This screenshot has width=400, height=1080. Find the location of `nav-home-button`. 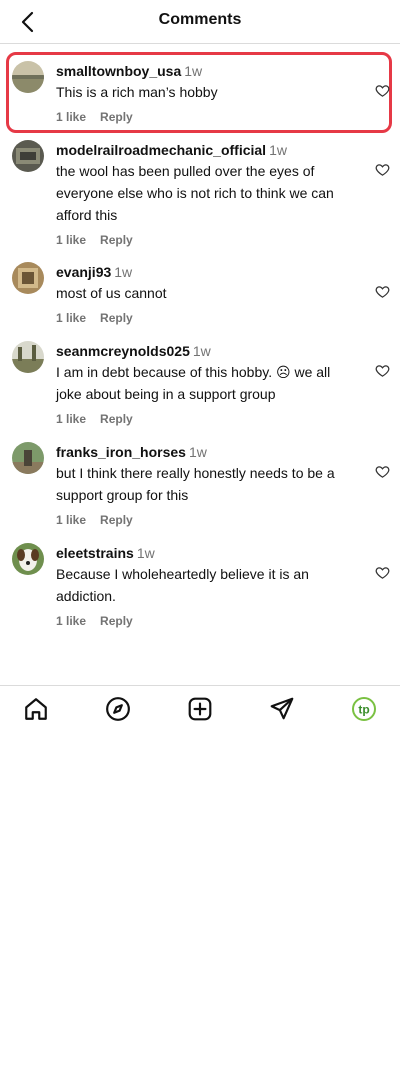

nav-home-button is located at coordinates (36, 709).